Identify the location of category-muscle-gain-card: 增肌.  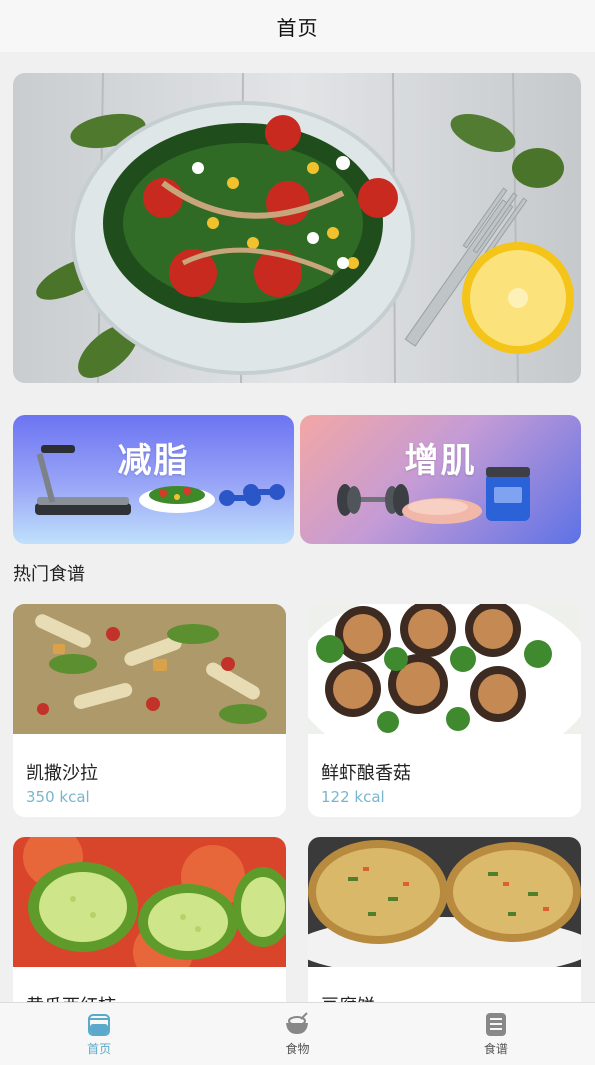
(440, 479).